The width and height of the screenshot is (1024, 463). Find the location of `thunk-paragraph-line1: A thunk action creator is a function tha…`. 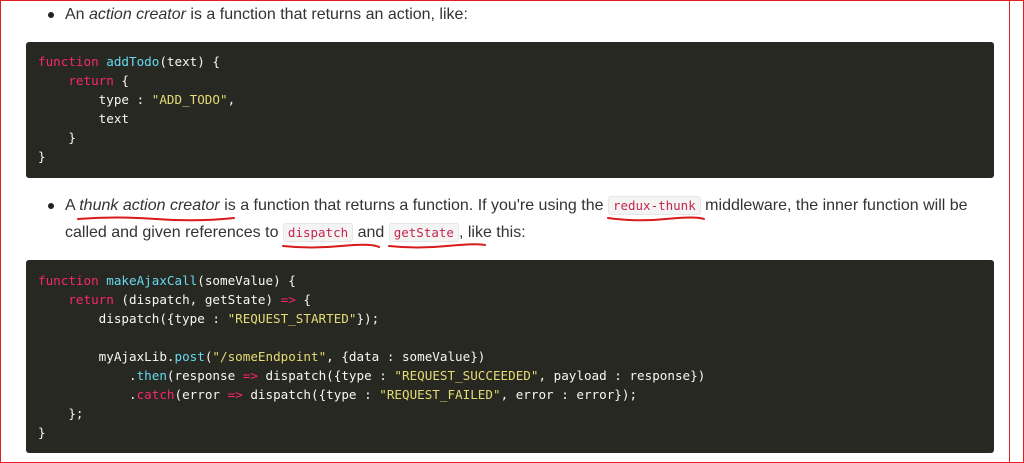

thunk-paragraph-line1: A thunk action creator is a function tha… is located at coordinates (516, 207).